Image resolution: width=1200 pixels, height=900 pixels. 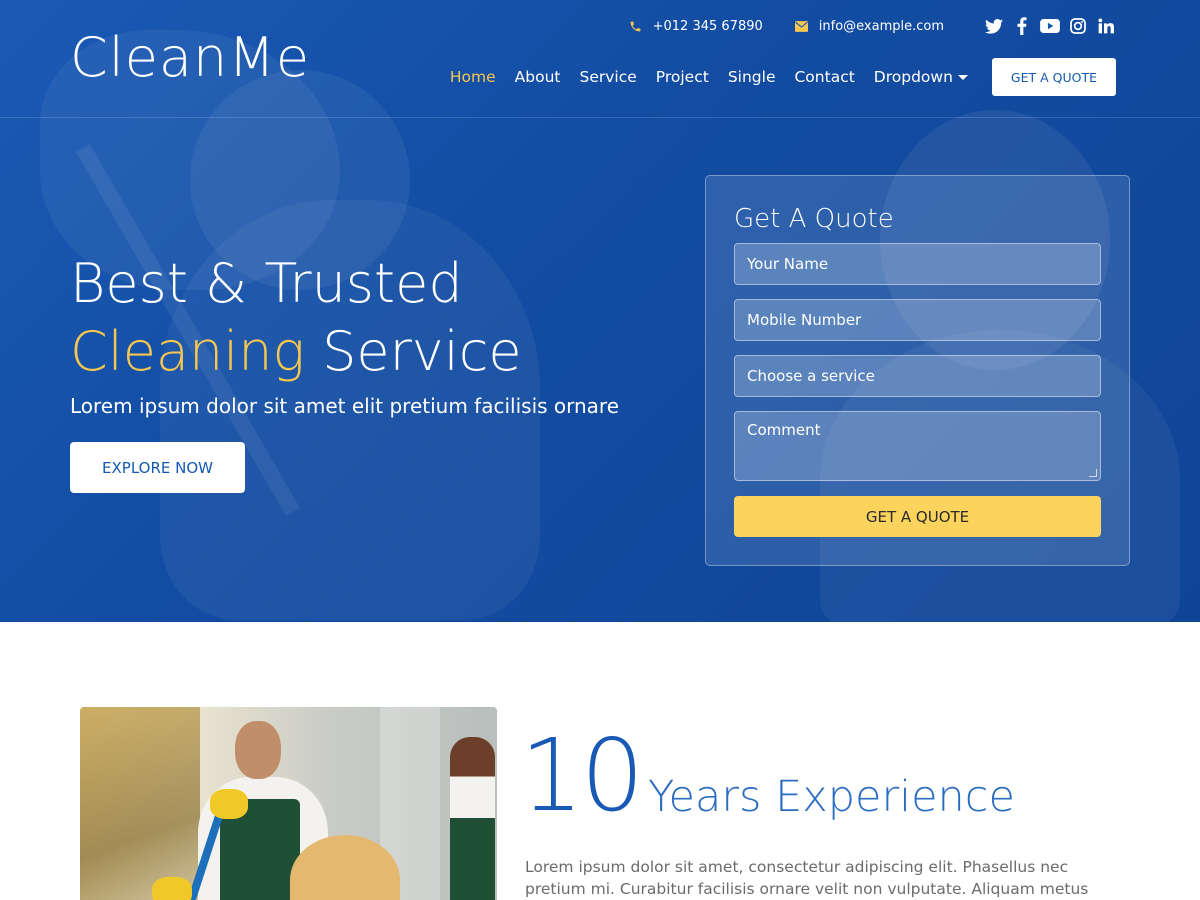 What do you see at coordinates (824, 77) in the screenshot?
I see `nav-item-contact: Contact` at bounding box center [824, 77].